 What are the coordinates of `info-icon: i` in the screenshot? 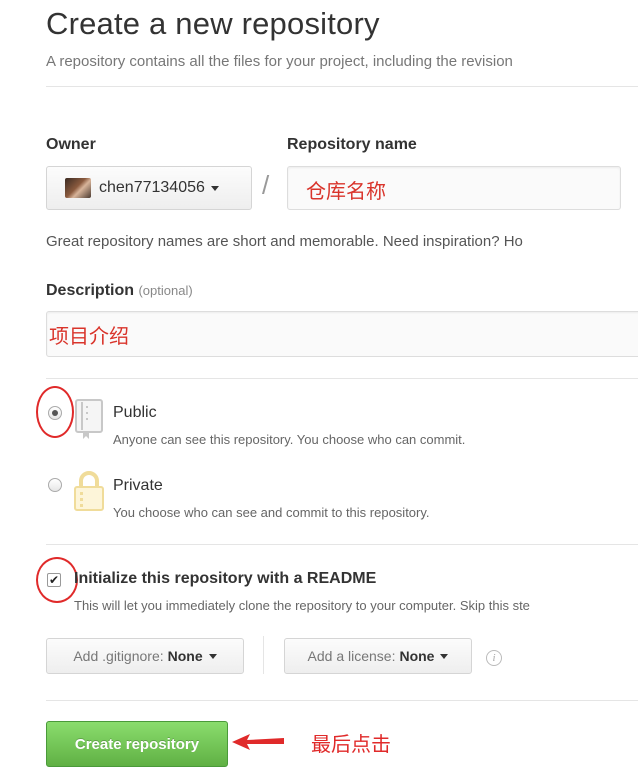 It's located at (494, 658).